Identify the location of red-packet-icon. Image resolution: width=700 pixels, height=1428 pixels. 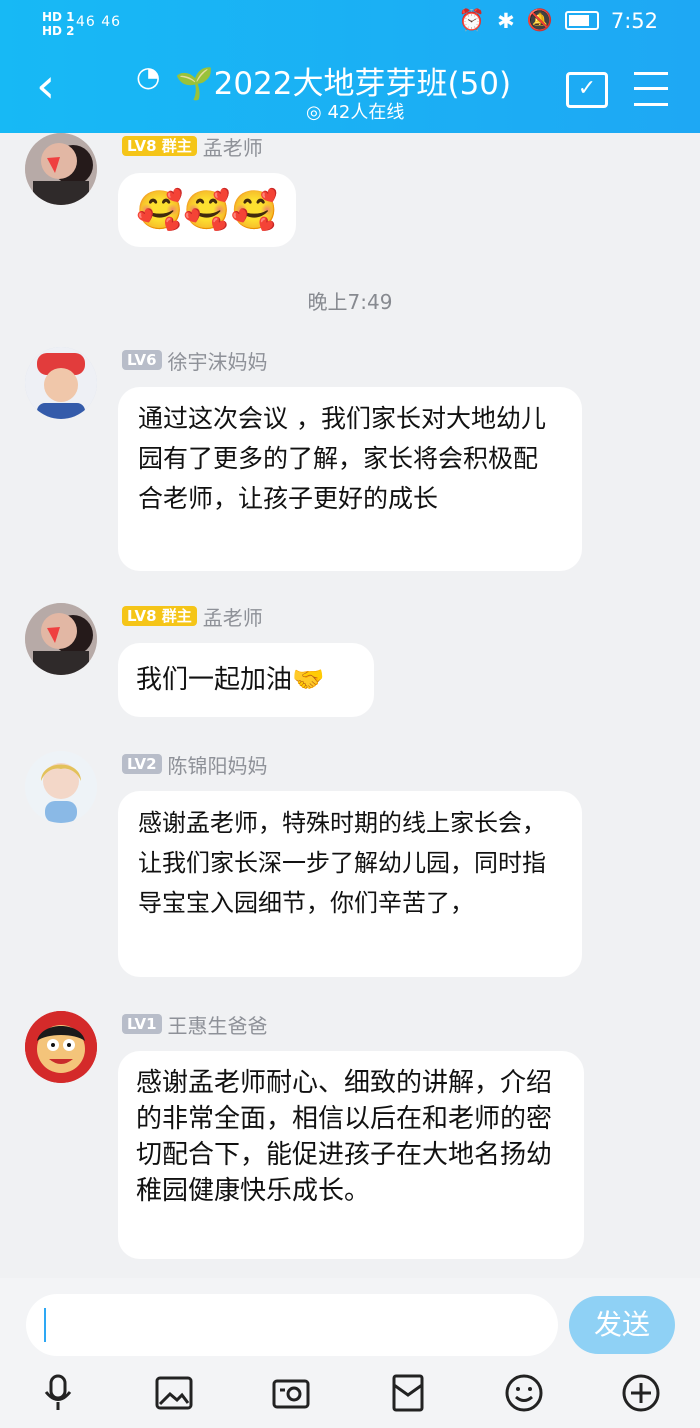
(408, 1393).